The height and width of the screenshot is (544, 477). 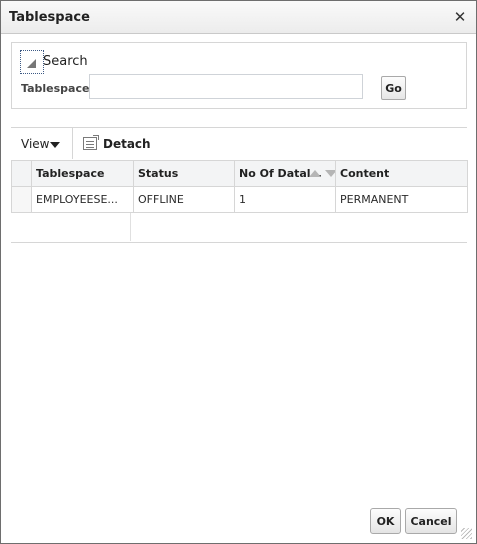 What do you see at coordinates (314, 173) in the screenshot?
I see `sort-ascending-icon` at bounding box center [314, 173].